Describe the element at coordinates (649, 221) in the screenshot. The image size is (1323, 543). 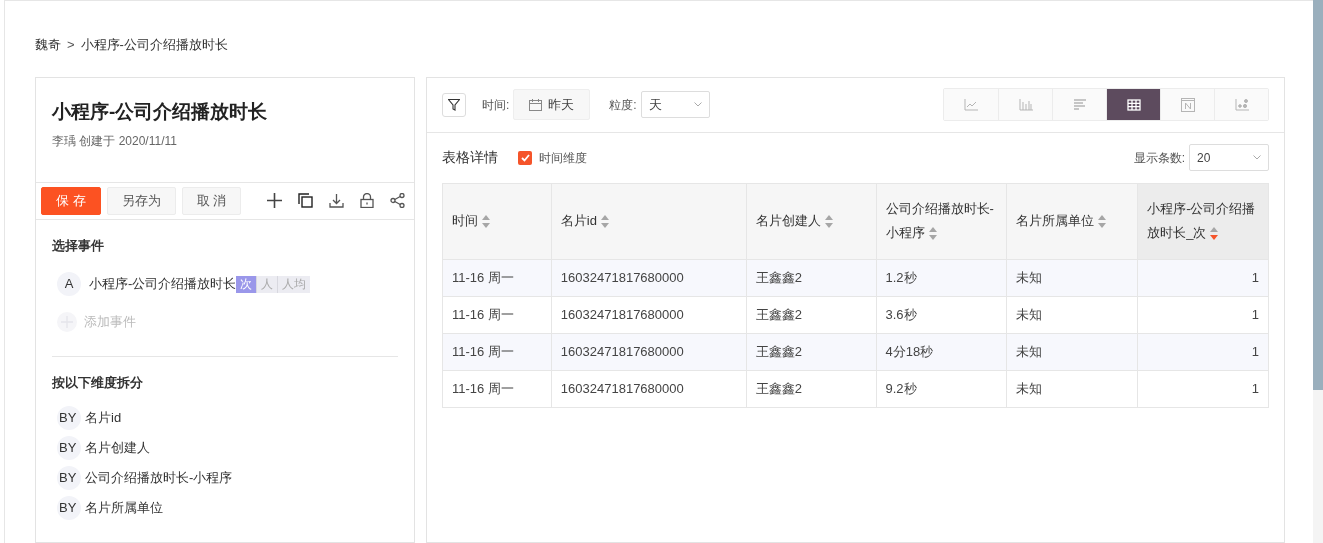
I see `column-header: 名片id` at that location.